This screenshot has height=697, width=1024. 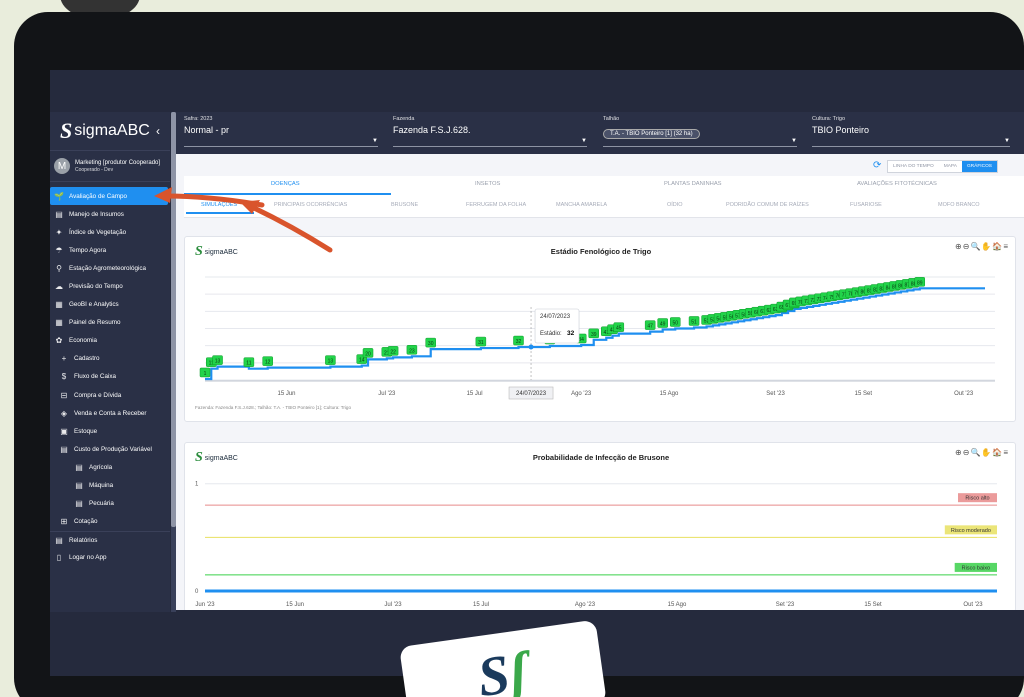 What do you see at coordinates (110, 323) in the screenshot?
I see `sidebar-item-painel-de-resumo: ▦ Painel de Resumo` at bounding box center [110, 323].